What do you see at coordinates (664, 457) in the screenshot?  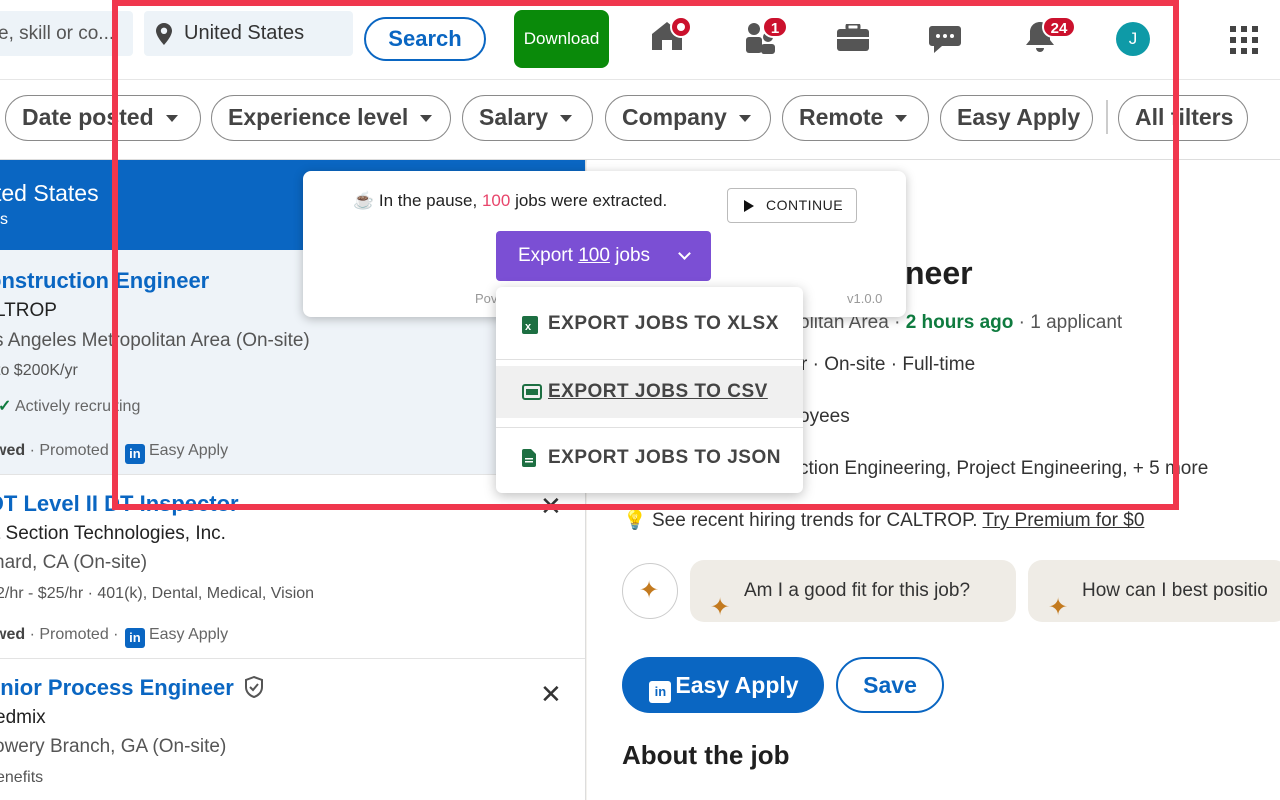 I see `menu-item-label: EXPORT JOBS TO JSON` at bounding box center [664, 457].